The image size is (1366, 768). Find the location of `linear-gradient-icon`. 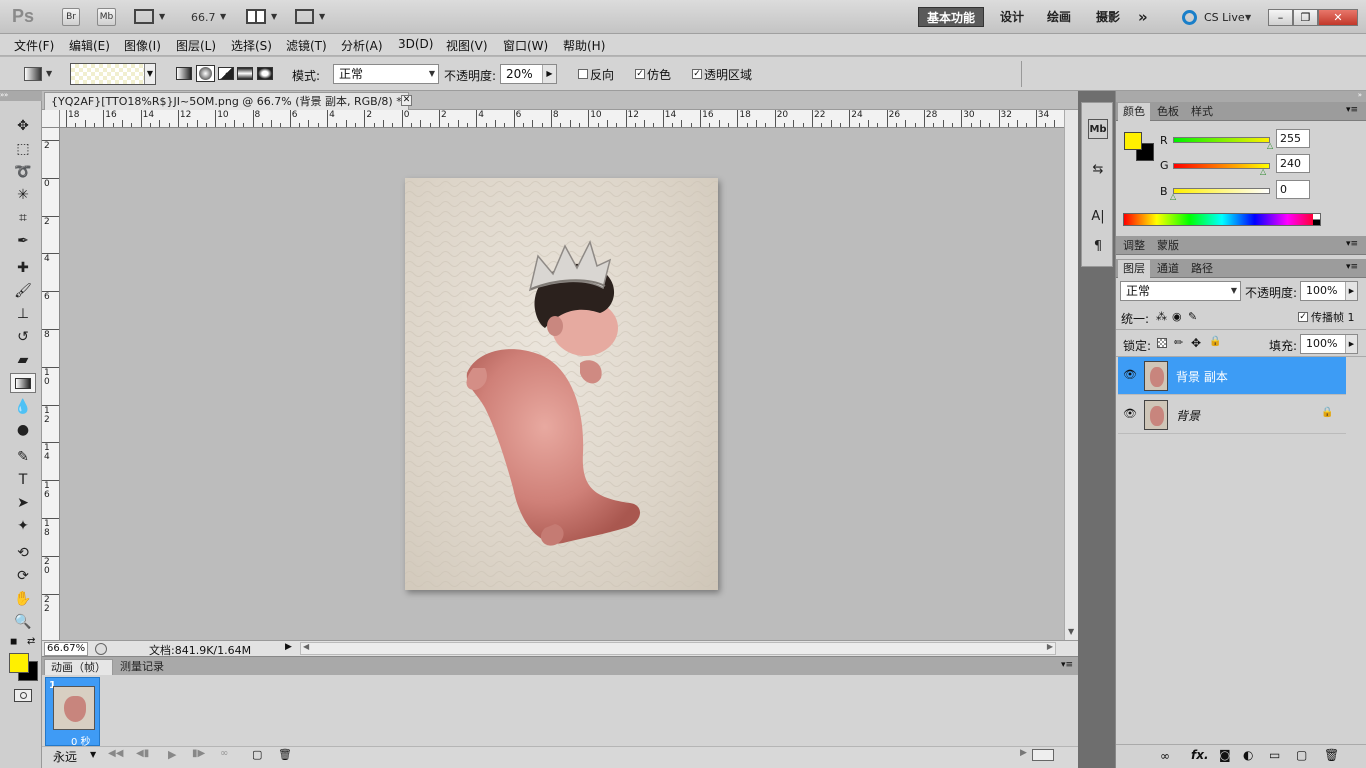

linear-gradient-icon is located at coordinates (184, 73).